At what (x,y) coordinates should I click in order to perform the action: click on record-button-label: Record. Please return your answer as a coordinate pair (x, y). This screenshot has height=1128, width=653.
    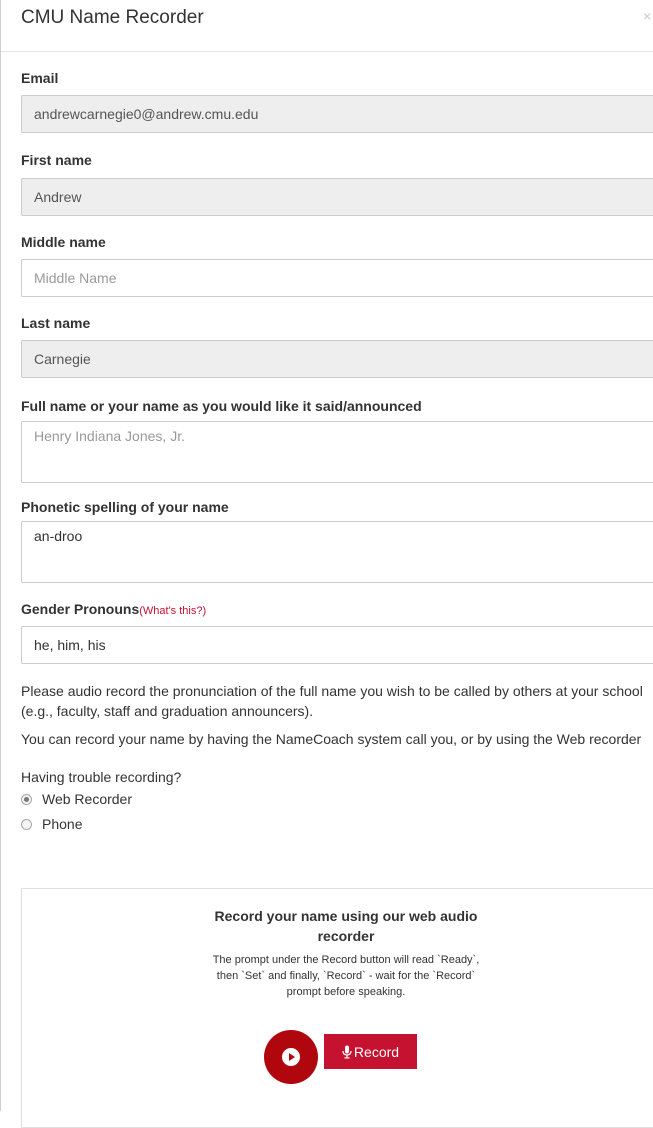
    Looking at the image, I should click on (376, 1051).